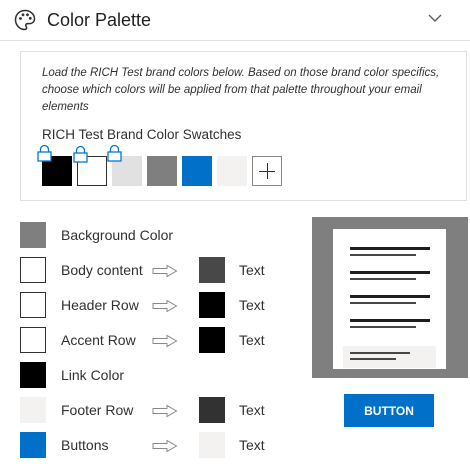 The height and width of the screenshot is (475, 470). Describe the element at coordinates (99, 20) in the screenshot. I see `panel-title: Color Palette` at that location.